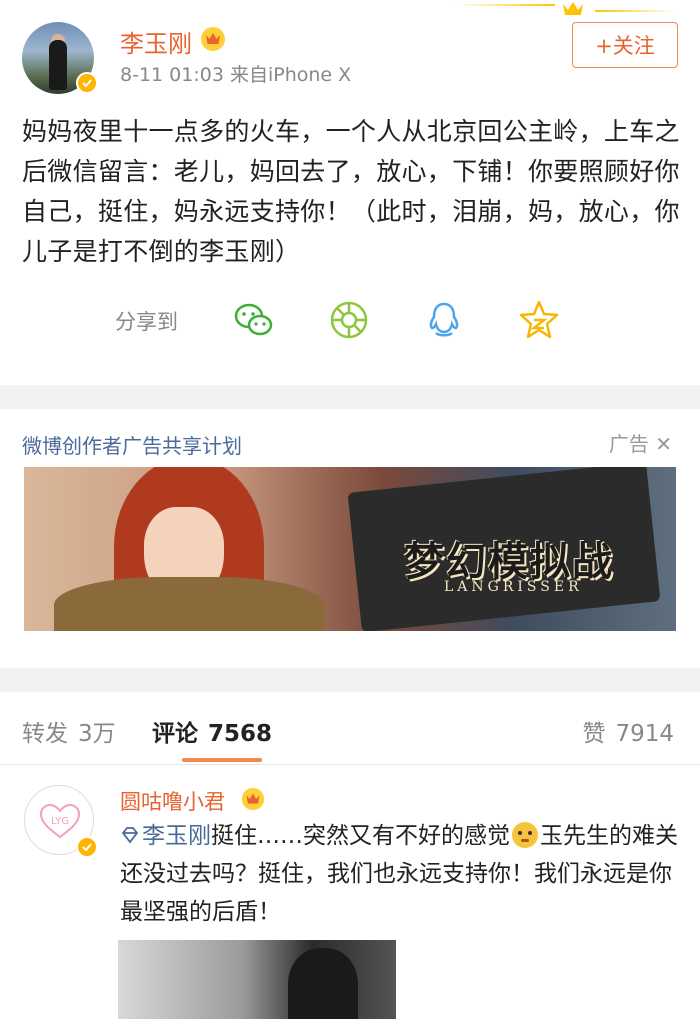  Describe the element at coordinates (628, 731) in the screenshot. I see `tab-like: 赞 7914` at that location.